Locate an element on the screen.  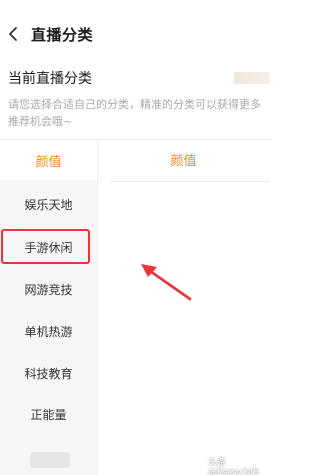
back-arrow-icon is located at coordinates (13, 34).